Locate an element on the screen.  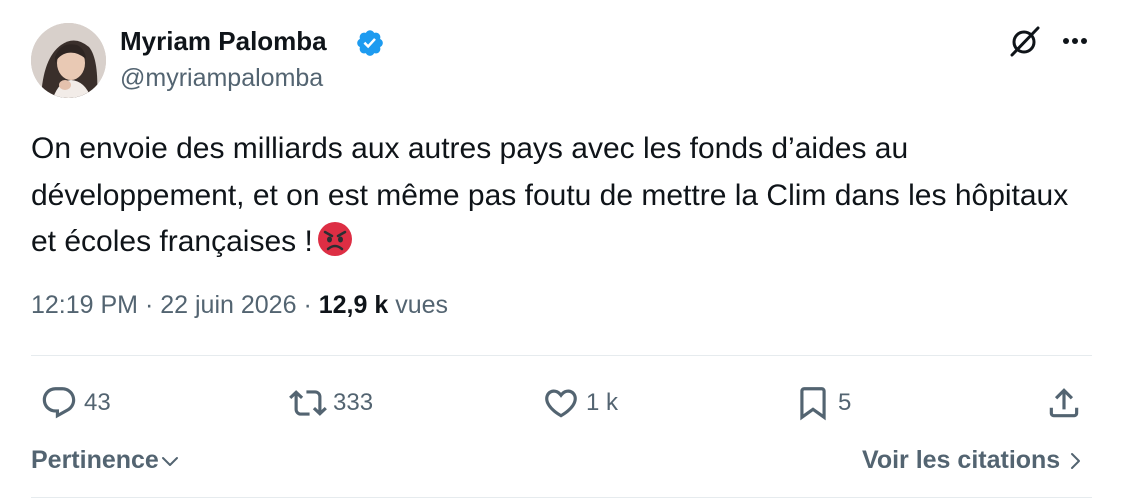
like-count: 1 k is located at coordinates (602, 402).